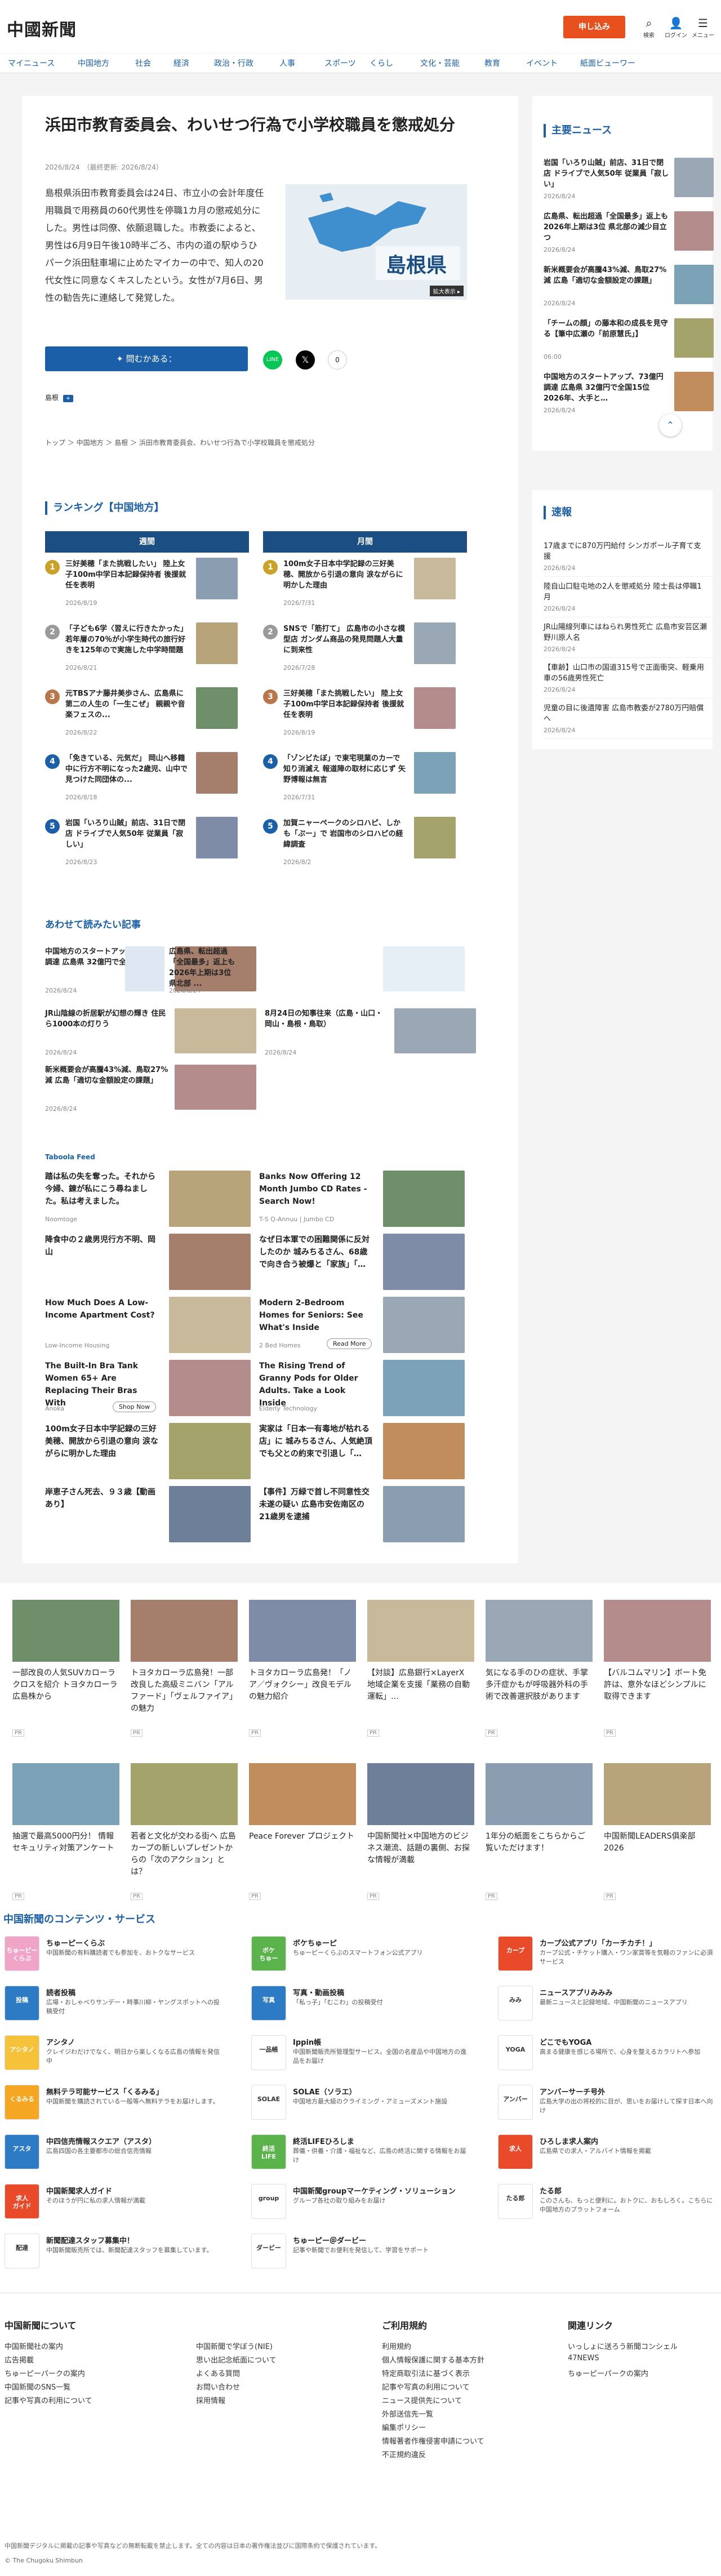 The image size is (721, 2576). Describe the element at coordinates (628, 559) in the screenshot. I see `flash-news-item: 17歳までに870万円給付 シンガポール子育て支援 2026/8/24` at that location.